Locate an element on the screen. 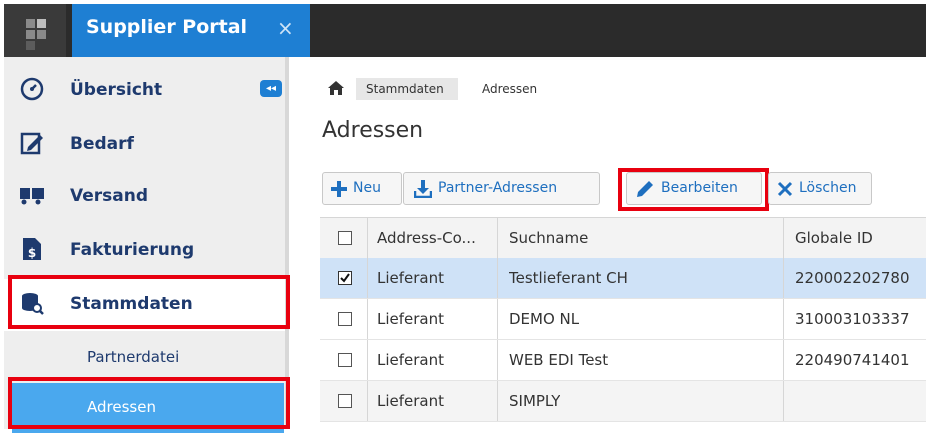  sidebar-item-label: Versand is located at coordinates (109, 196).